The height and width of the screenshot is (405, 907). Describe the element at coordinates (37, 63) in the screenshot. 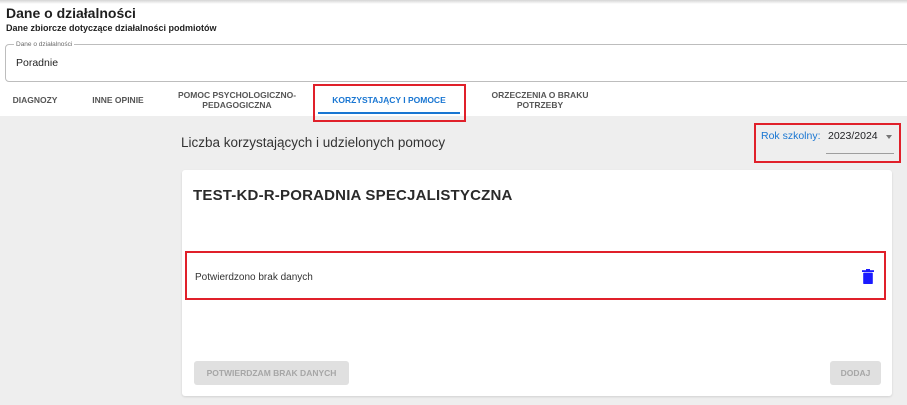

I see `activity-field-value: Poradnie` at that location.